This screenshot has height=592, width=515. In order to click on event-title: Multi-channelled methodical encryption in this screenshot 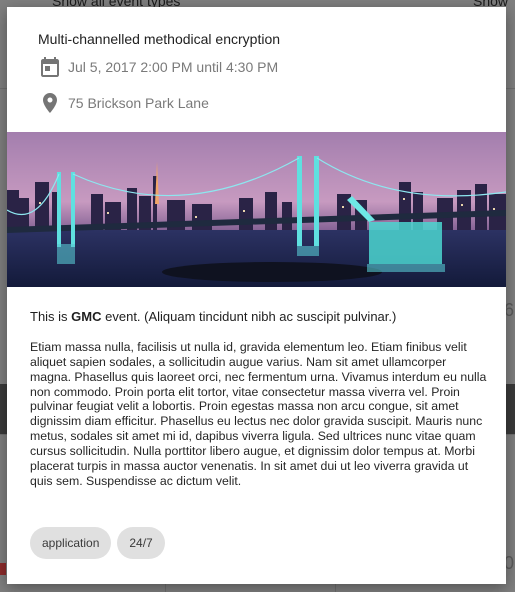, I will do `click(159, 39)`.